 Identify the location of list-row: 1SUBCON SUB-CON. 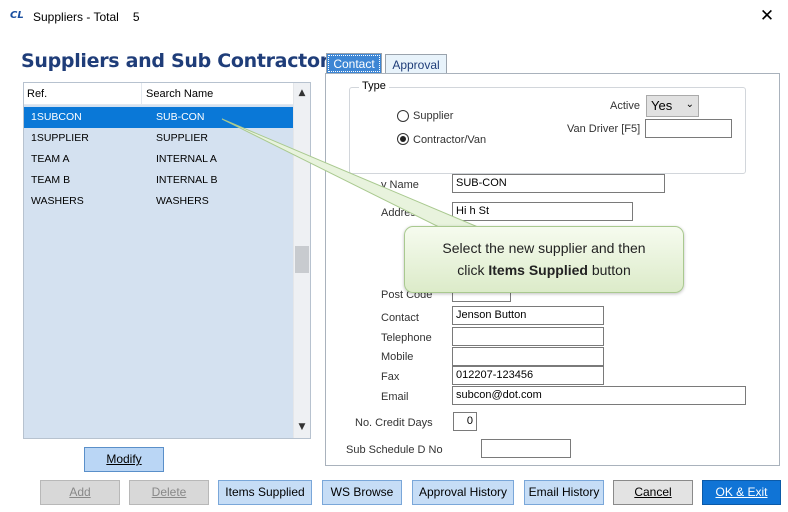
(159, 117).